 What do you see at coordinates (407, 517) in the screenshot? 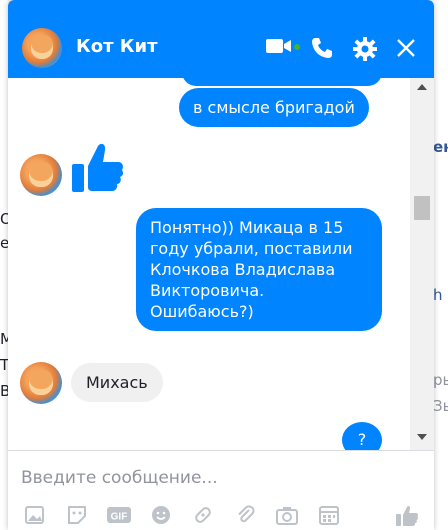
I see `like-icon` at bounding box center [407, 517].